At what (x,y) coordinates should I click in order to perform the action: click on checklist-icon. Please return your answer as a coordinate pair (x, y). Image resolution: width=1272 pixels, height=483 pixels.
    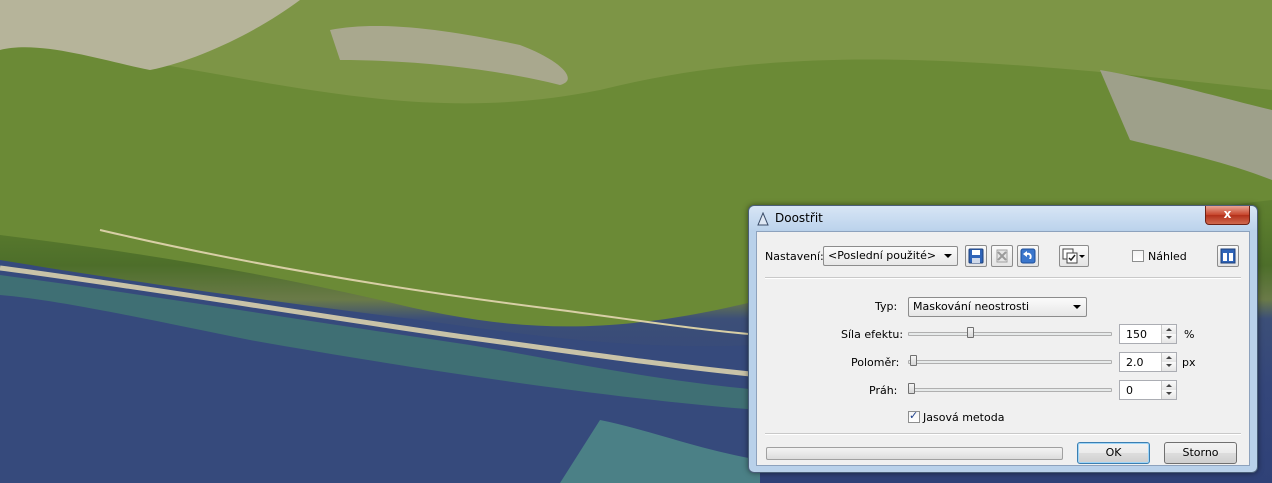
    Looking at the image, I should click on (1073, 256).